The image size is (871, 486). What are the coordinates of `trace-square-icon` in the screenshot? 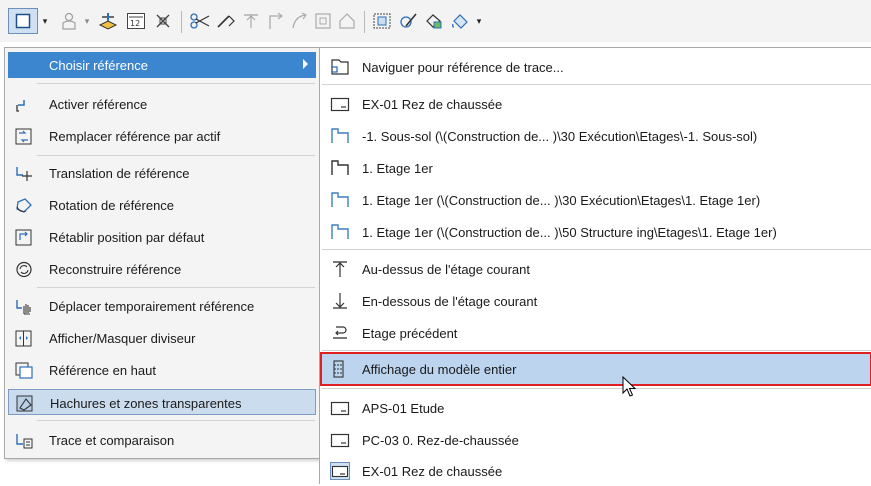 It's located at (23, 21).